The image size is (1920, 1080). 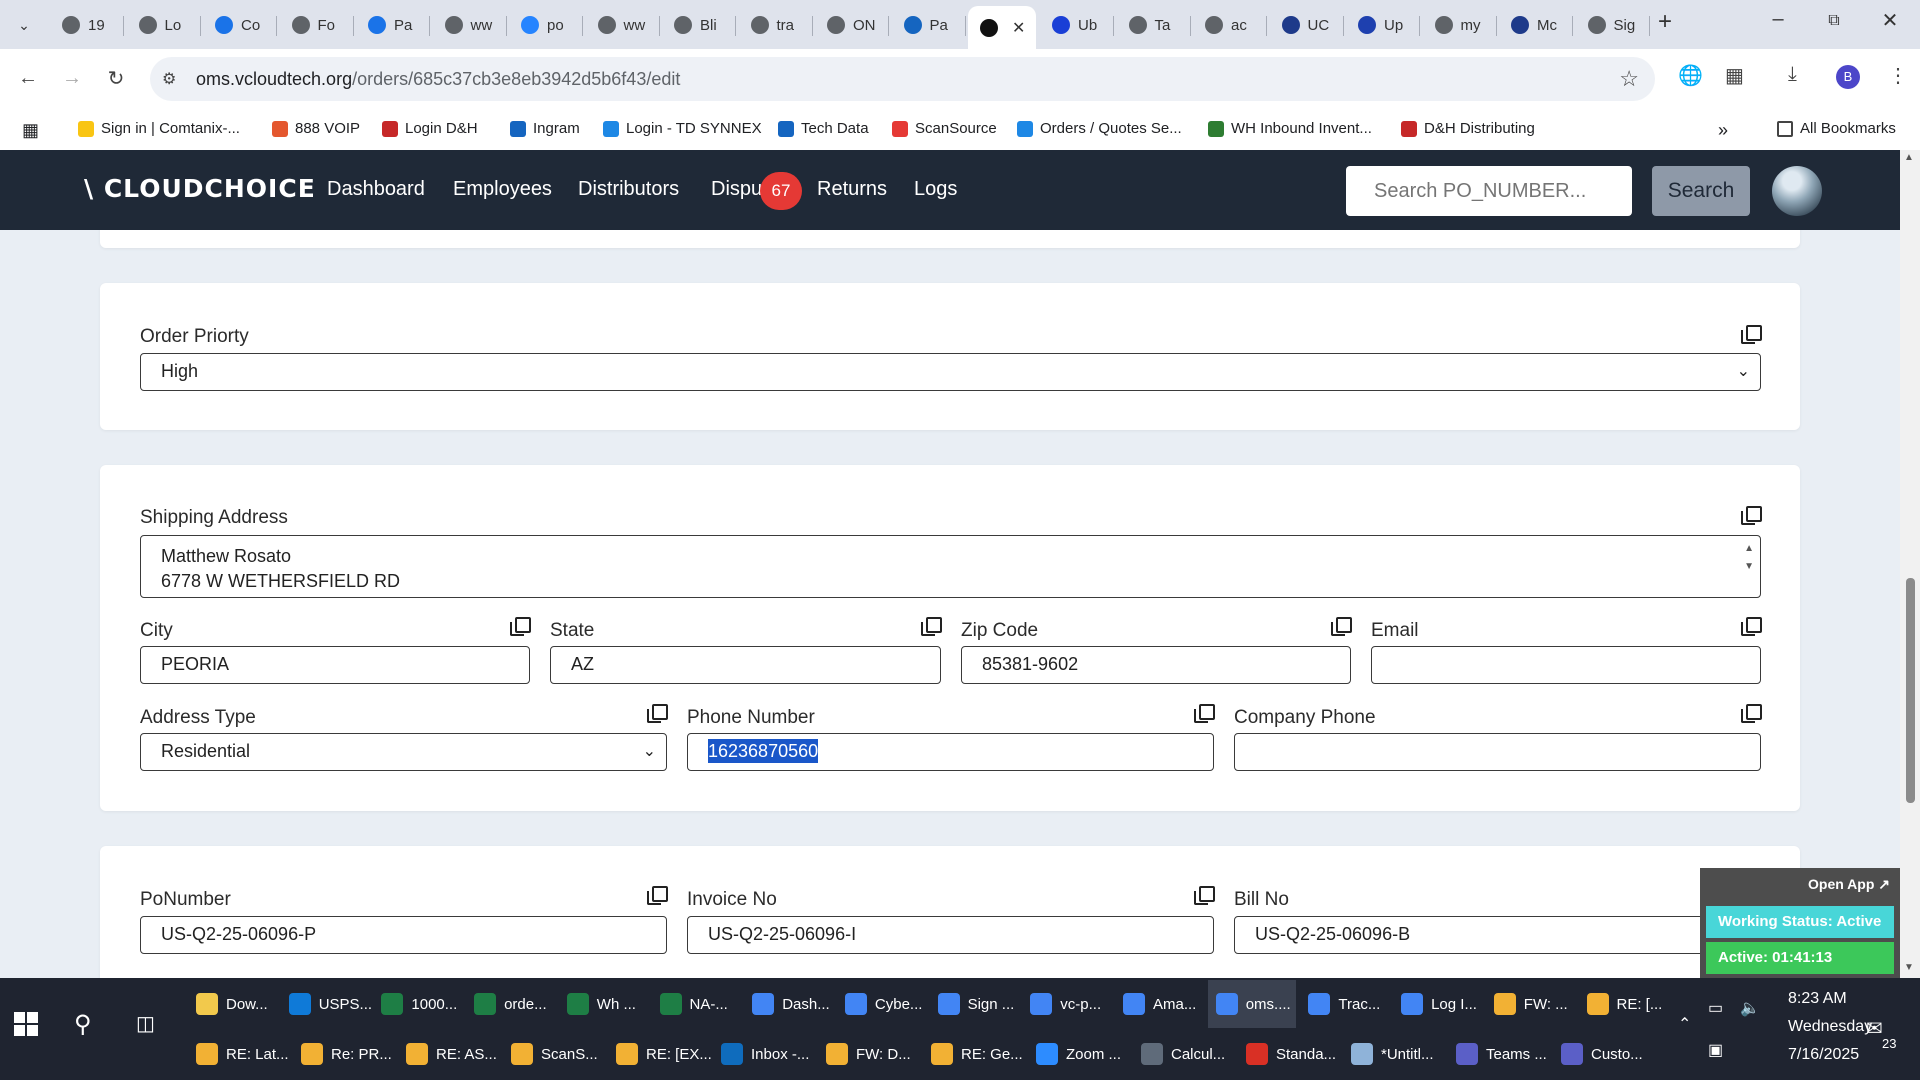 I want to click on address-type-select: Residential ⌄, so click(x=403, y=752).